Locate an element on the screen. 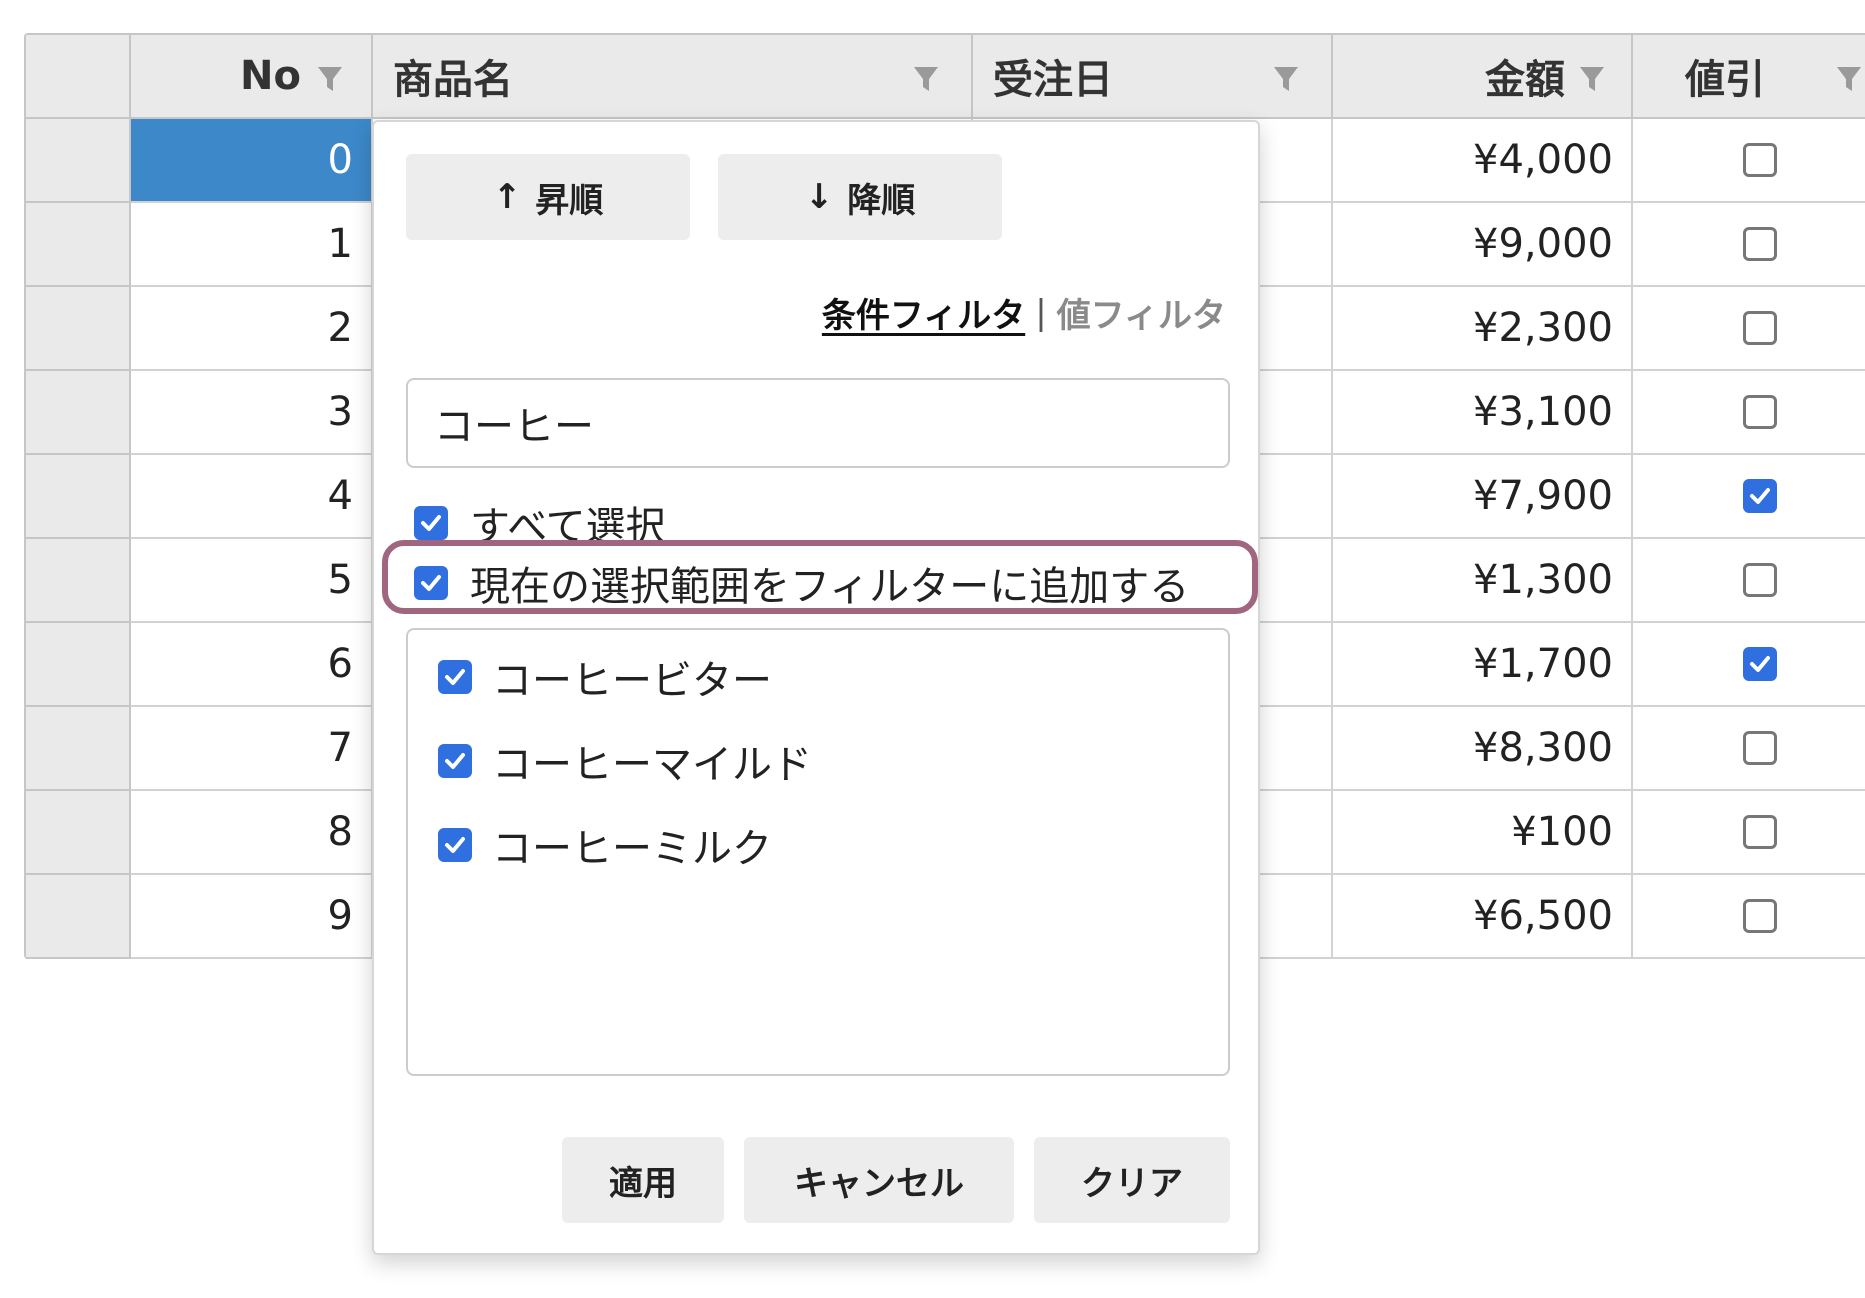  select-all-checkbox is located at coordinates (431, 523).